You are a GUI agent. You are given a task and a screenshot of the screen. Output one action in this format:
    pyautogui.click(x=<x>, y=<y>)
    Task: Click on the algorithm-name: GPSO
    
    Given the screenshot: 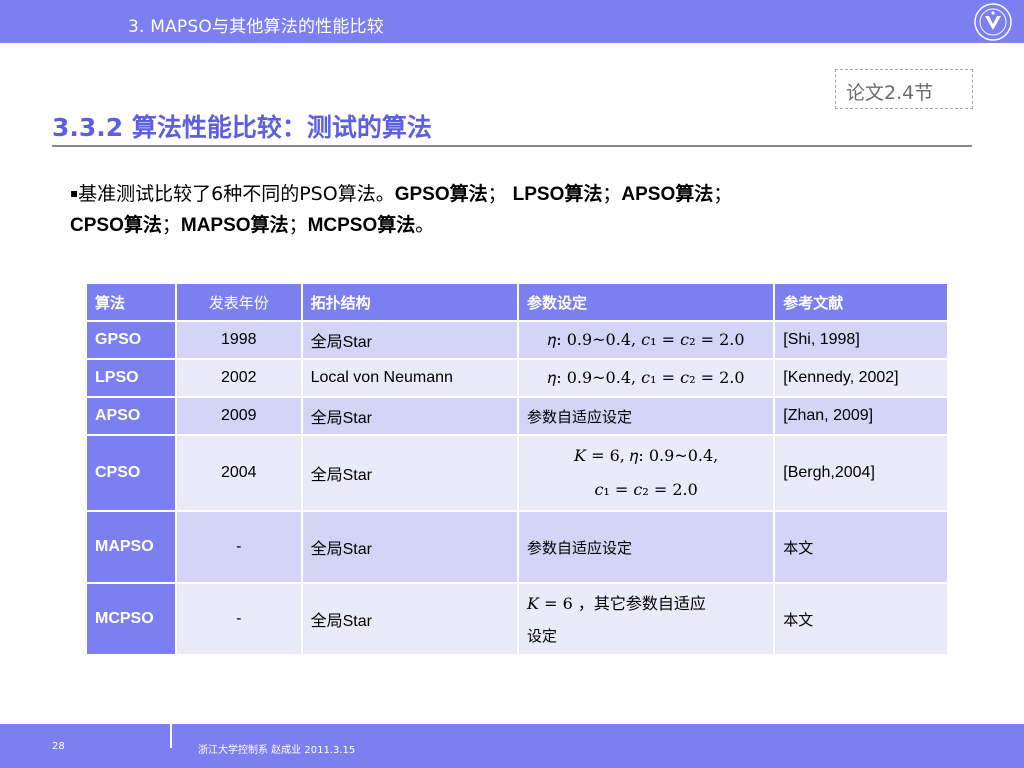 What is the action you would take?
    pyautogui.click(x=131, y=340)
    